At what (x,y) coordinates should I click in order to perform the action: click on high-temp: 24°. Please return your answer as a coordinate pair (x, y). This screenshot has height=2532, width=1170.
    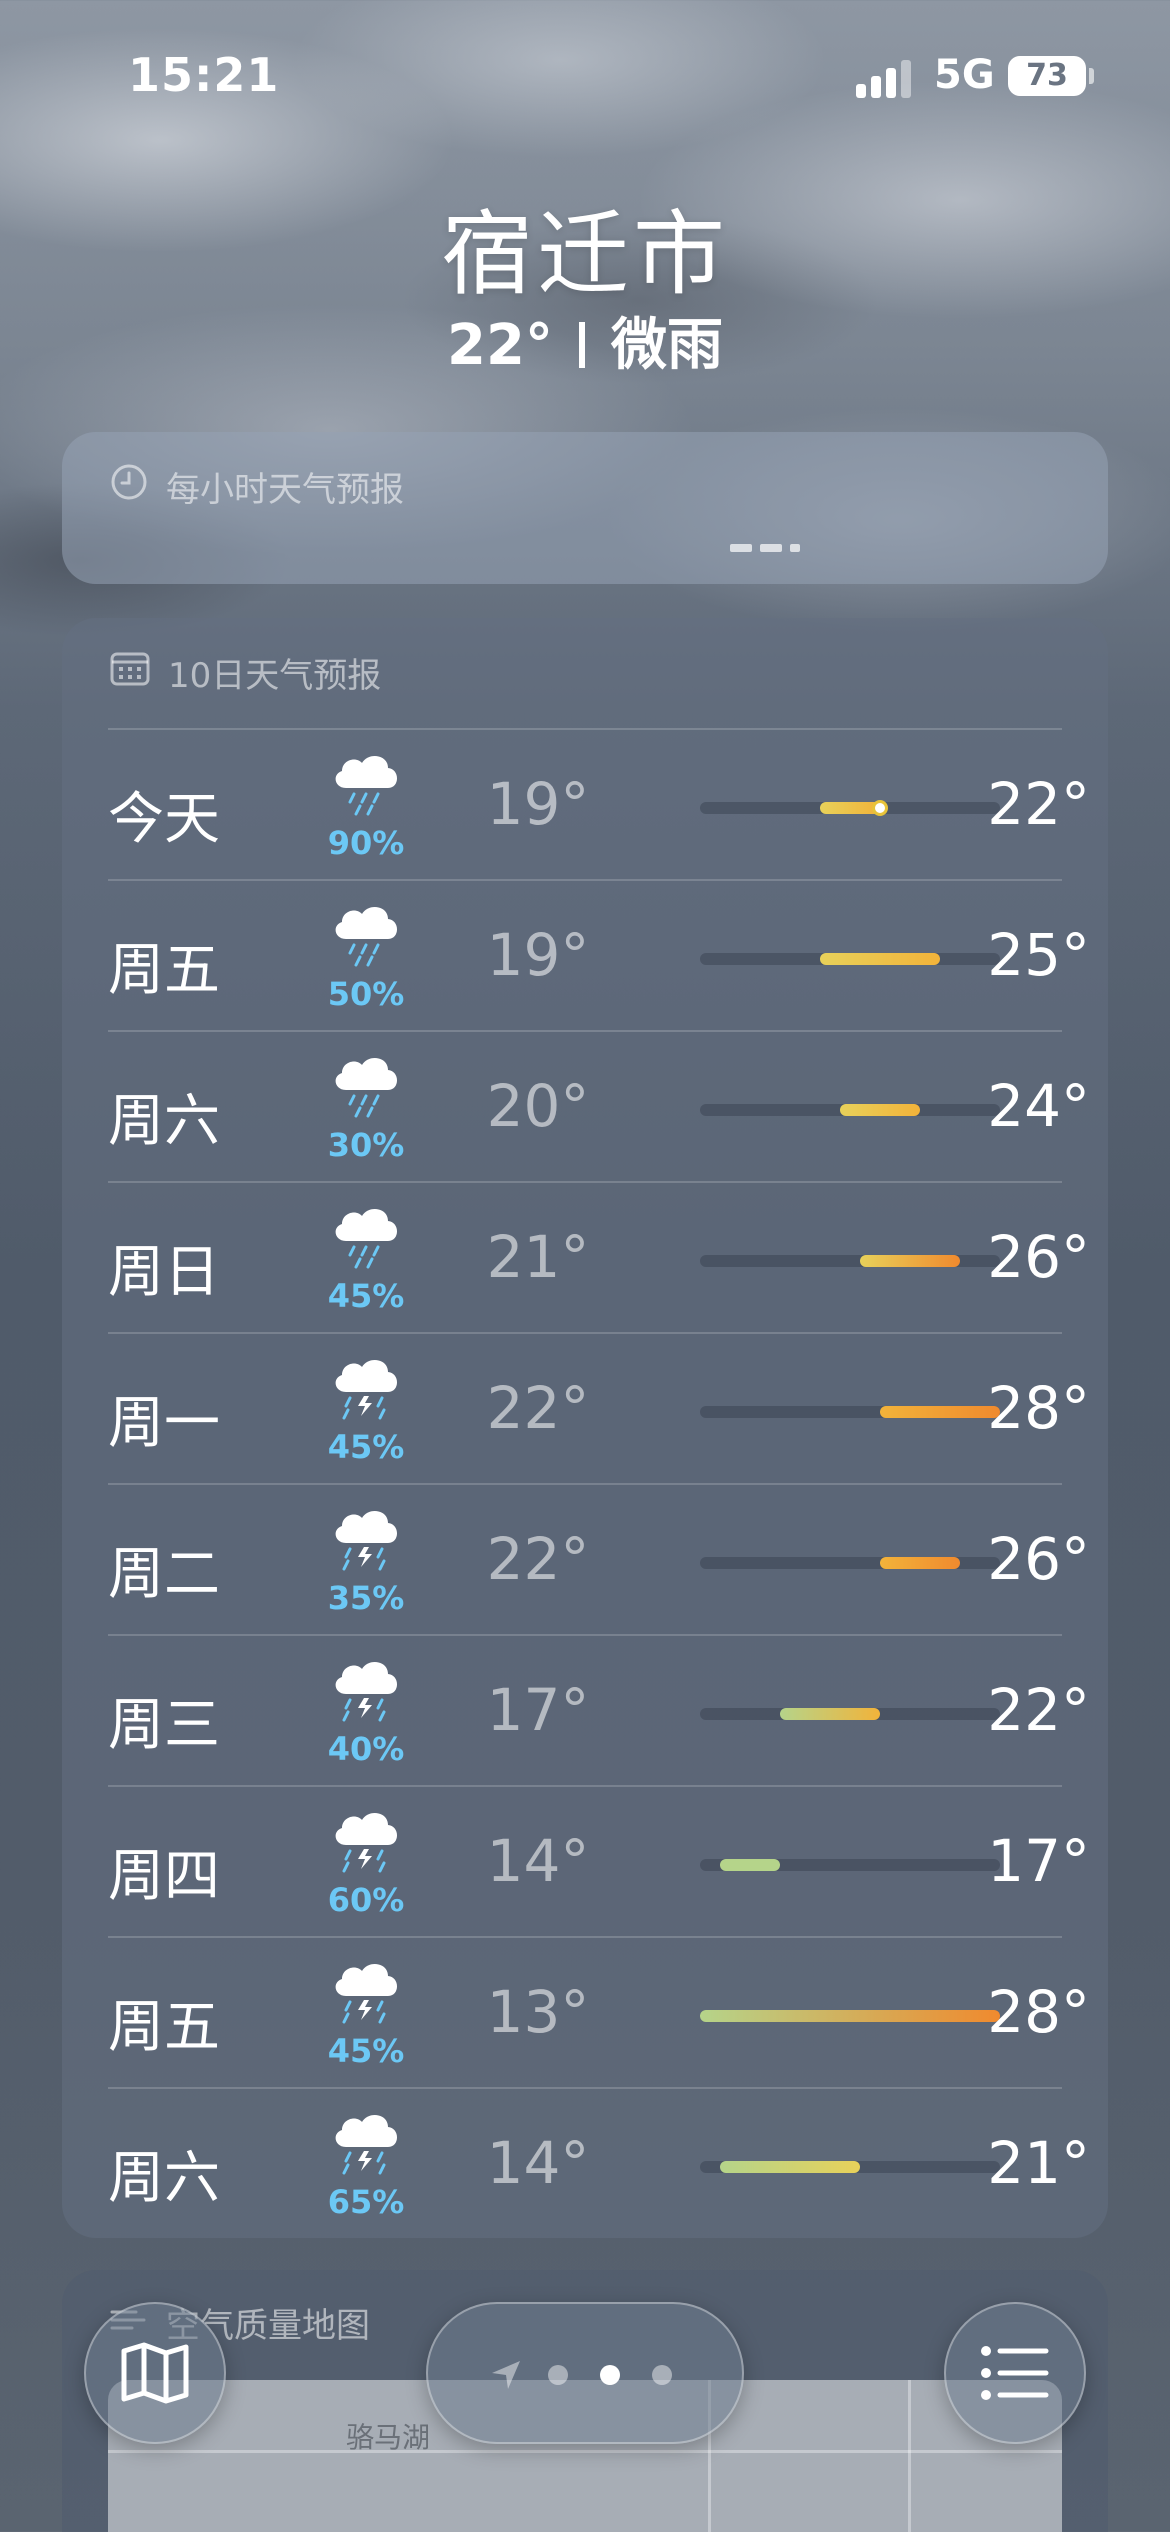
    Looking at the image, I should click on (1038, 1106).